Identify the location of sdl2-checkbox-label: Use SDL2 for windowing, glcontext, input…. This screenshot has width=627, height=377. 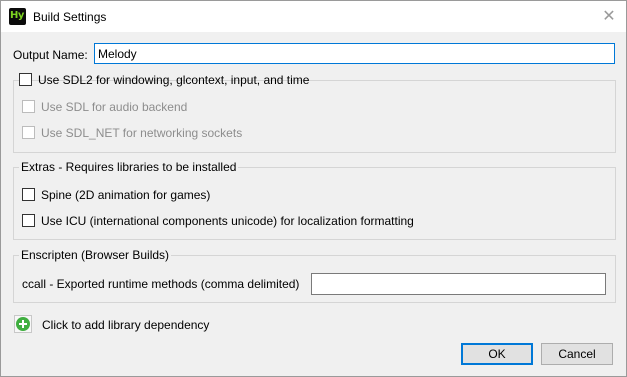
(173, 80).